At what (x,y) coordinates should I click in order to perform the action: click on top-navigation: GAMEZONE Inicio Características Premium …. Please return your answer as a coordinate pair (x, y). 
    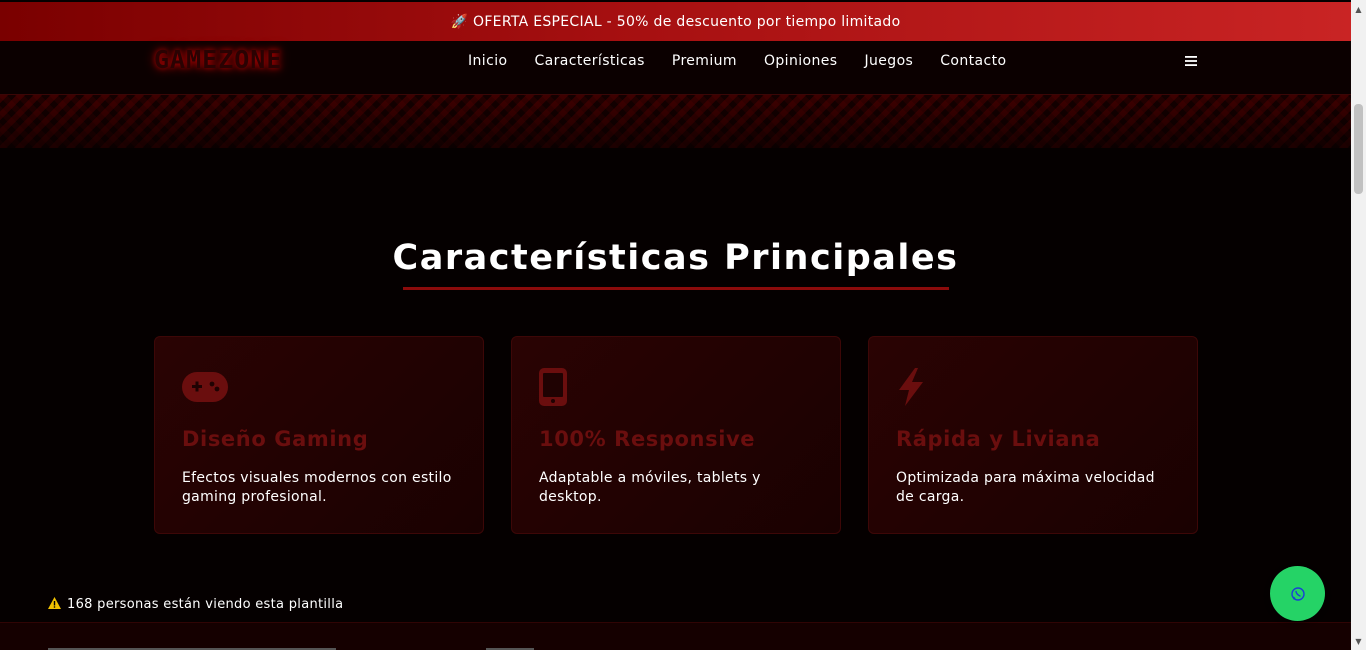
    Looking at the image, I should click on (675, 68).